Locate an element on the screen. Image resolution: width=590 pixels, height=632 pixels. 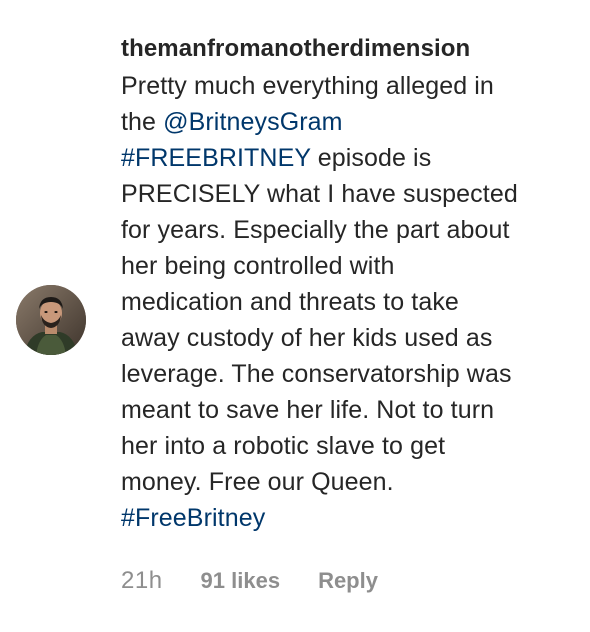
comment-text-line: the is located at coordinates (142, 122).